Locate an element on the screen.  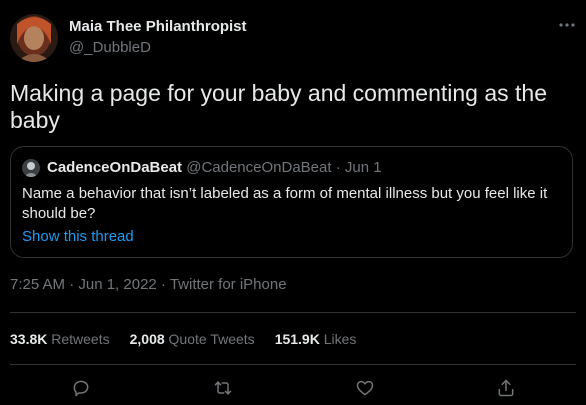
more-options-button is located at coordinates (567, 25).